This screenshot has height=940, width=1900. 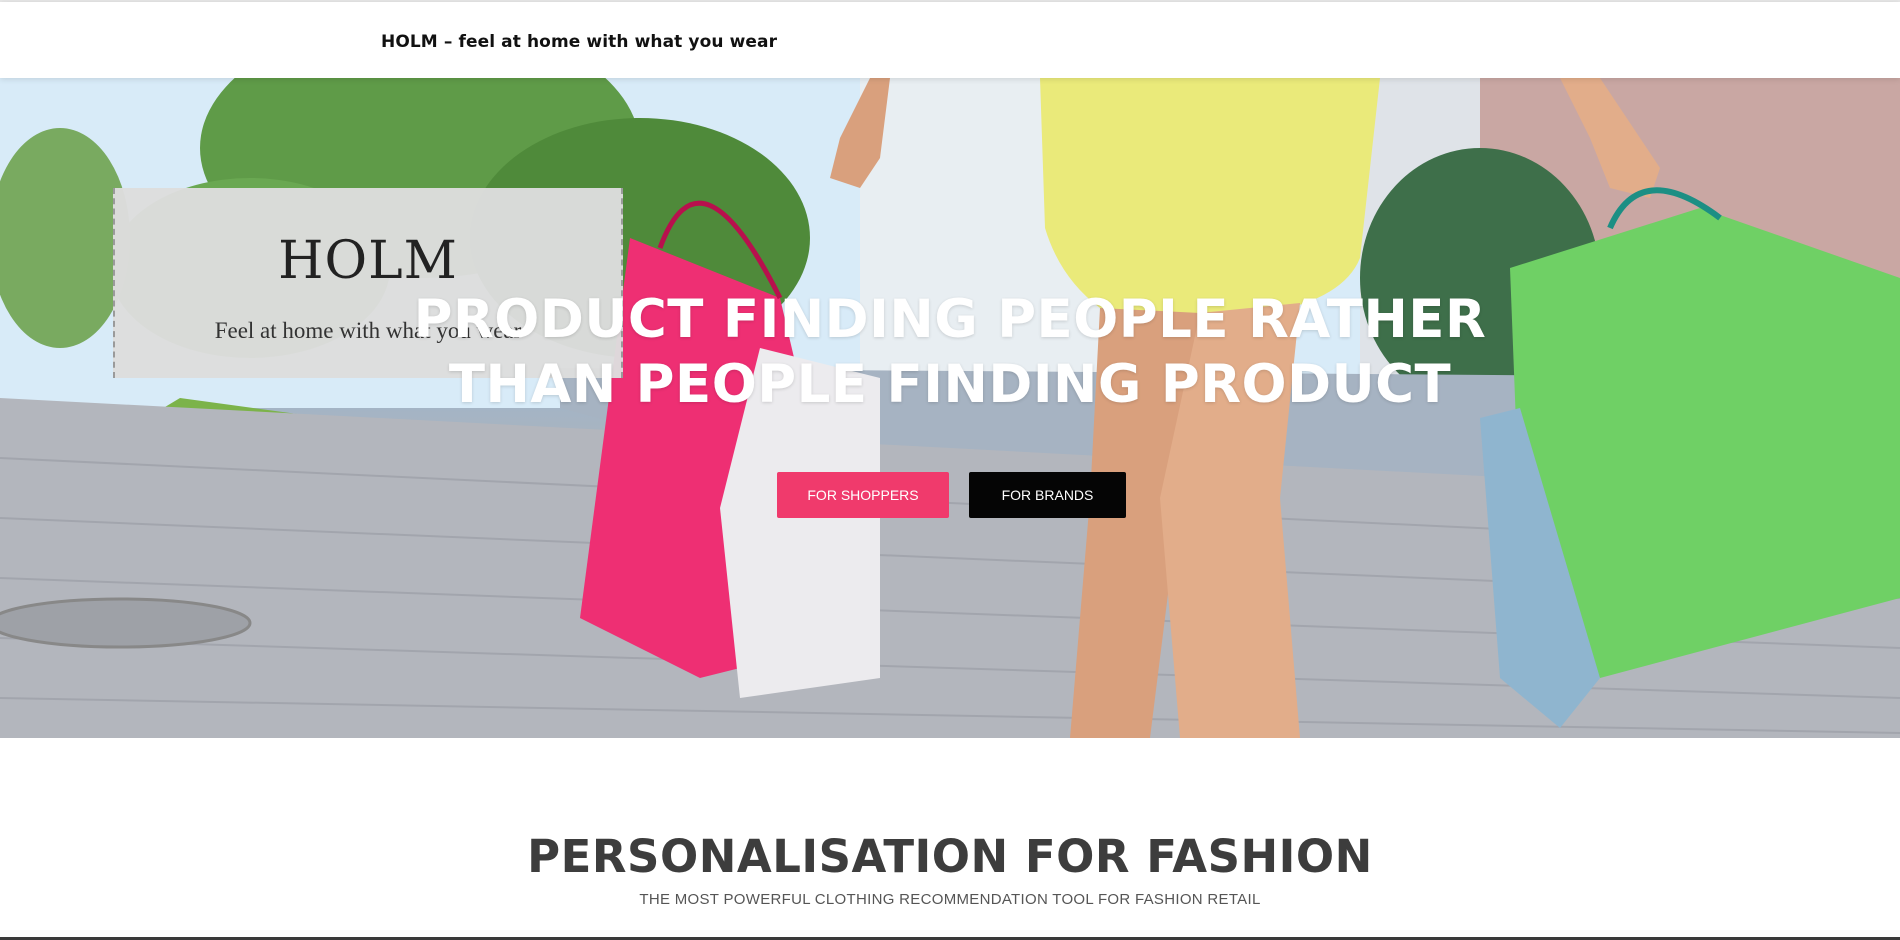 I want to click on hero-headline-line-2: THAN PEOPLE FINDING PRODUCT, so click(x=950, y=384).